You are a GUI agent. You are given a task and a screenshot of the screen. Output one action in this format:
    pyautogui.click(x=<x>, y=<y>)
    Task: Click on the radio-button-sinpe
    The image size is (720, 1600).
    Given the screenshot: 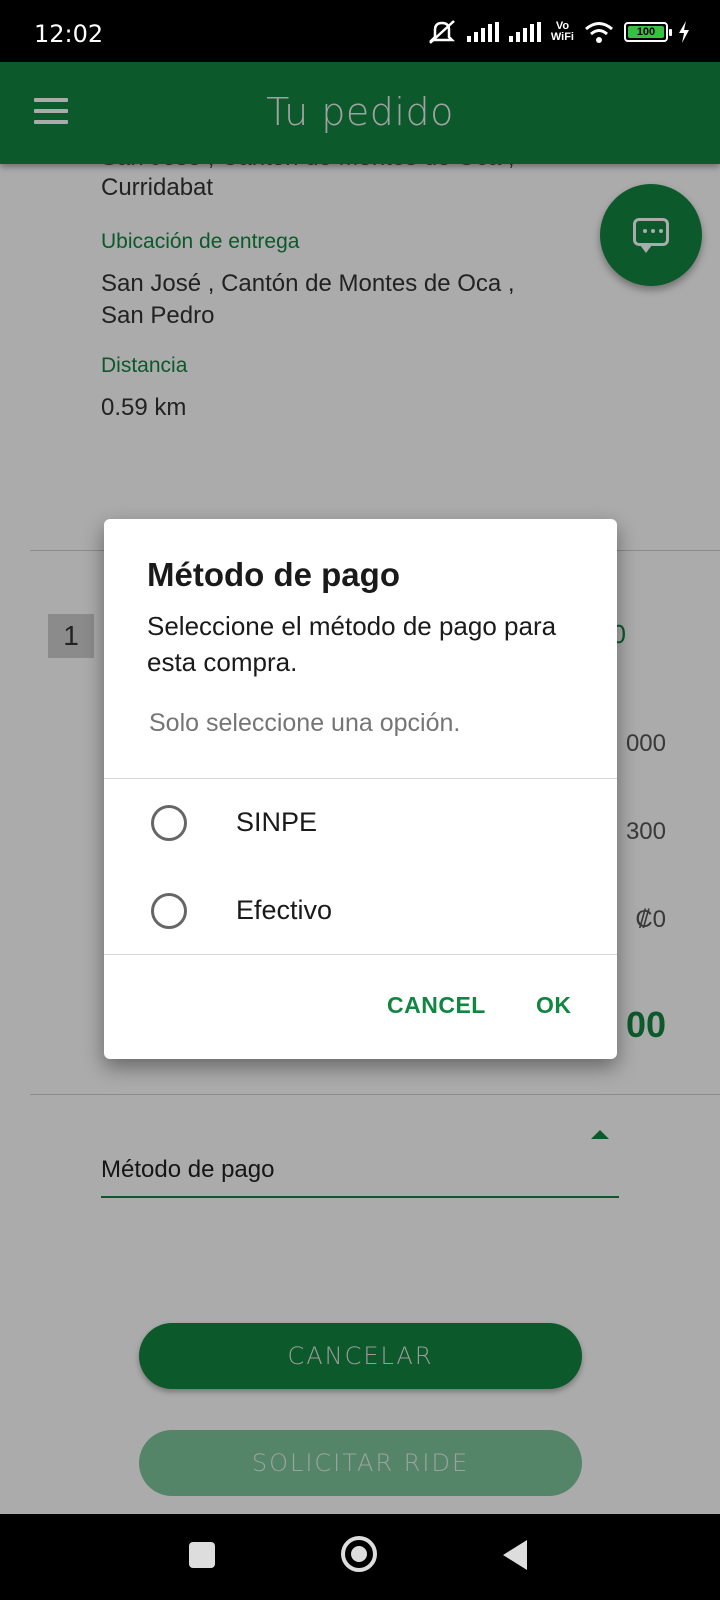 What is the action you would take?
    pyautogui.click(x=169, y=823)
    